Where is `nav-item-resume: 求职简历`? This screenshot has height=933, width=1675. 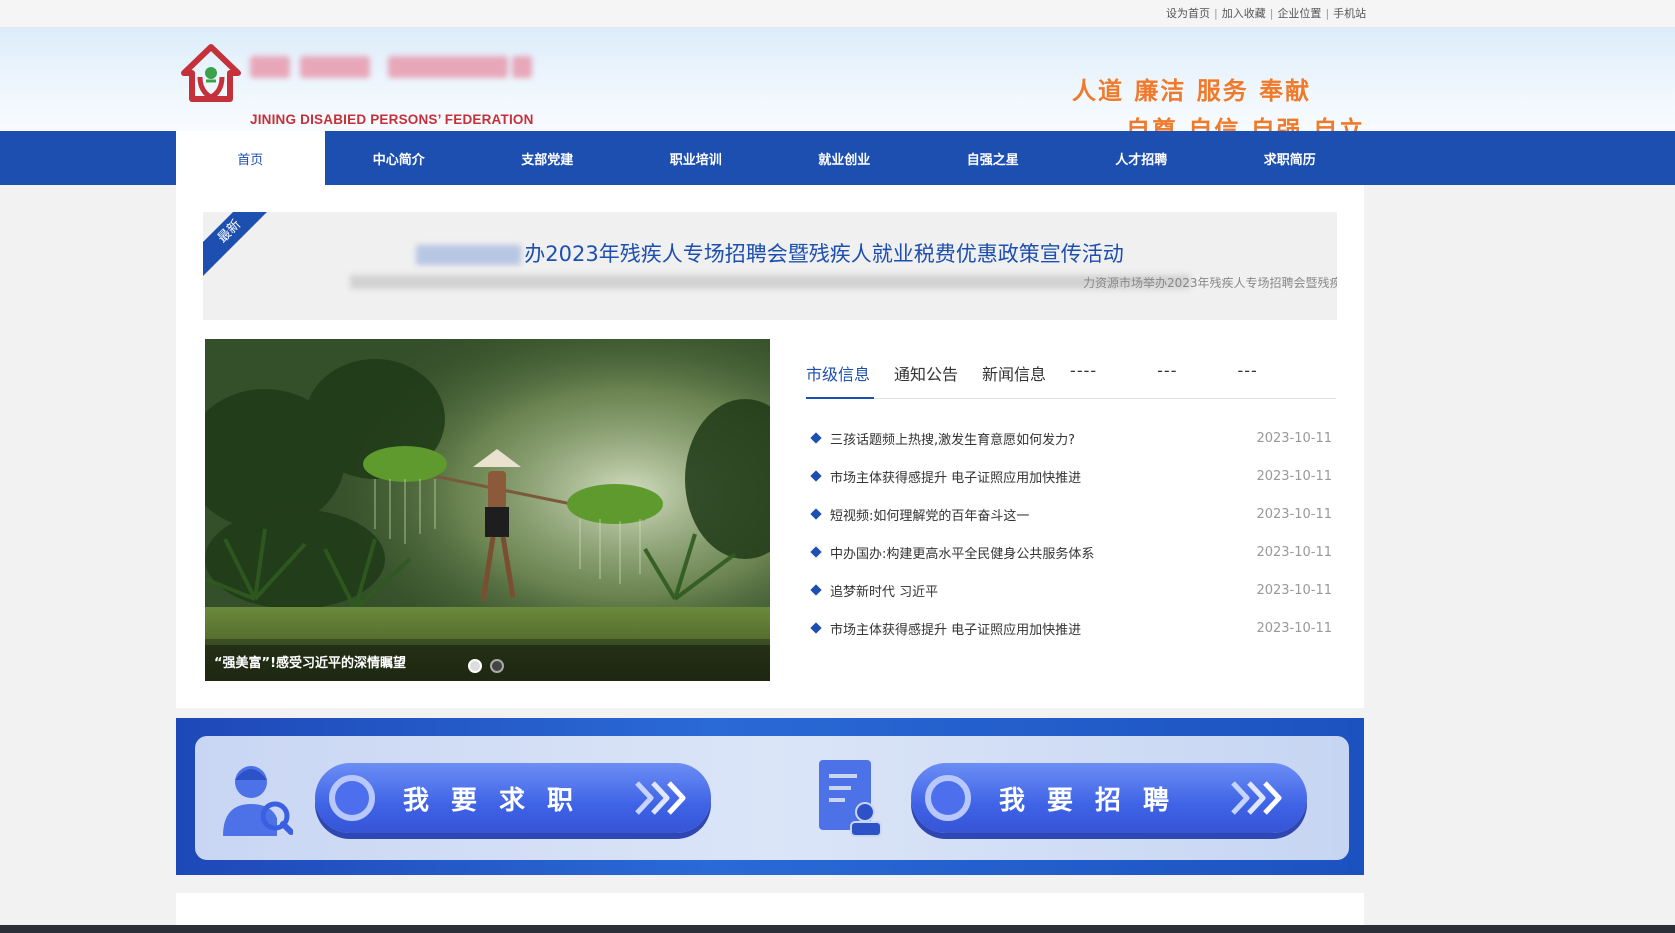 nav-item-resume: 求职简历 is located at coordinates (1290, 158).